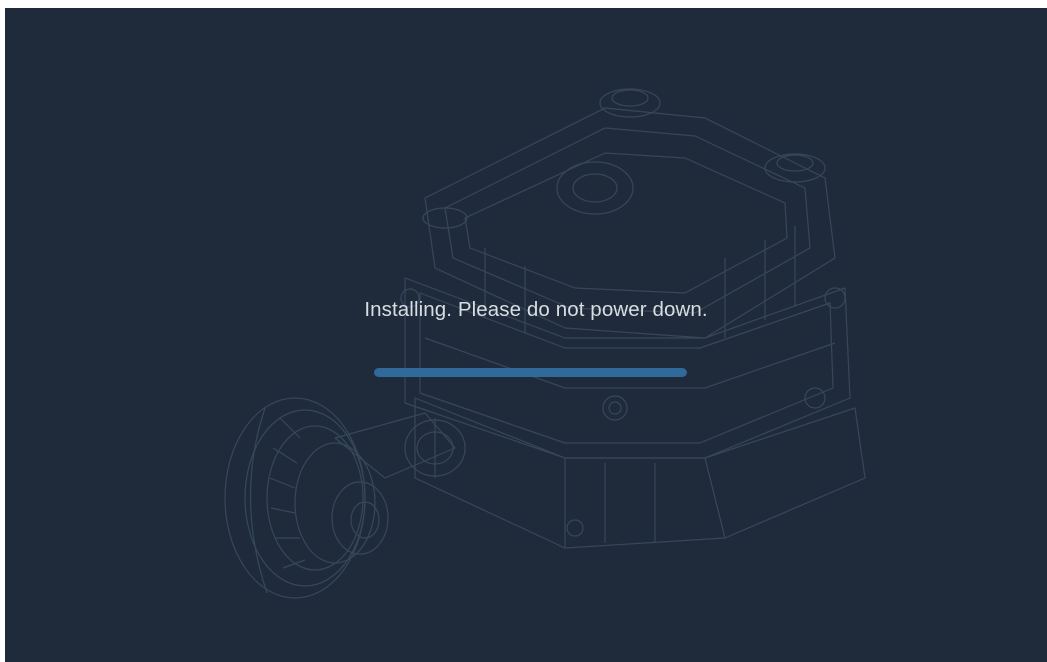 This screenshot has height=662, width=1047. I want to click on install-progress-fill, so click(530, 372).